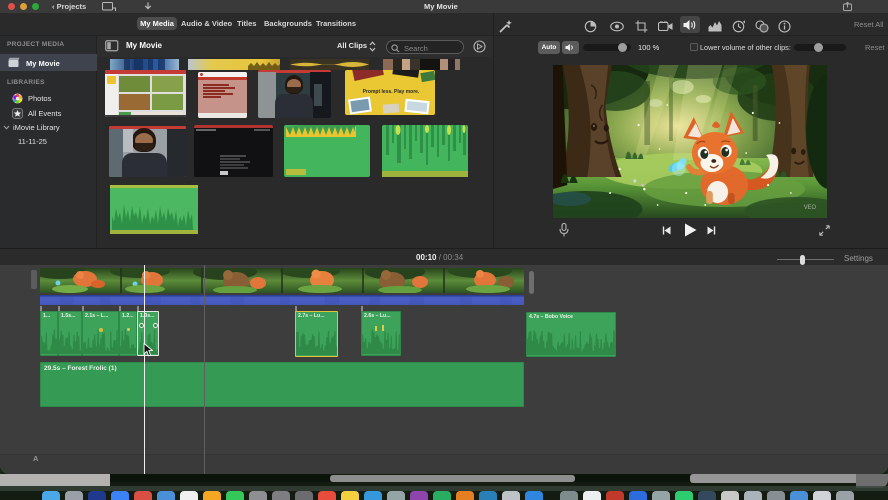 This screenshot has height=500, width=888. Describe the element at coordinates (810, 208) in the screenshot. I see `svg-text: VEO` at that location.